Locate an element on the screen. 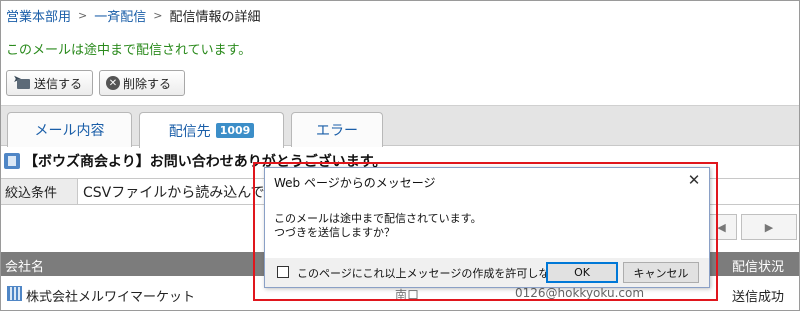 This screenshot has height=311, width=800. dialog-message-line2: つづきを送信しますか？ is located at coordinates (334, 232).